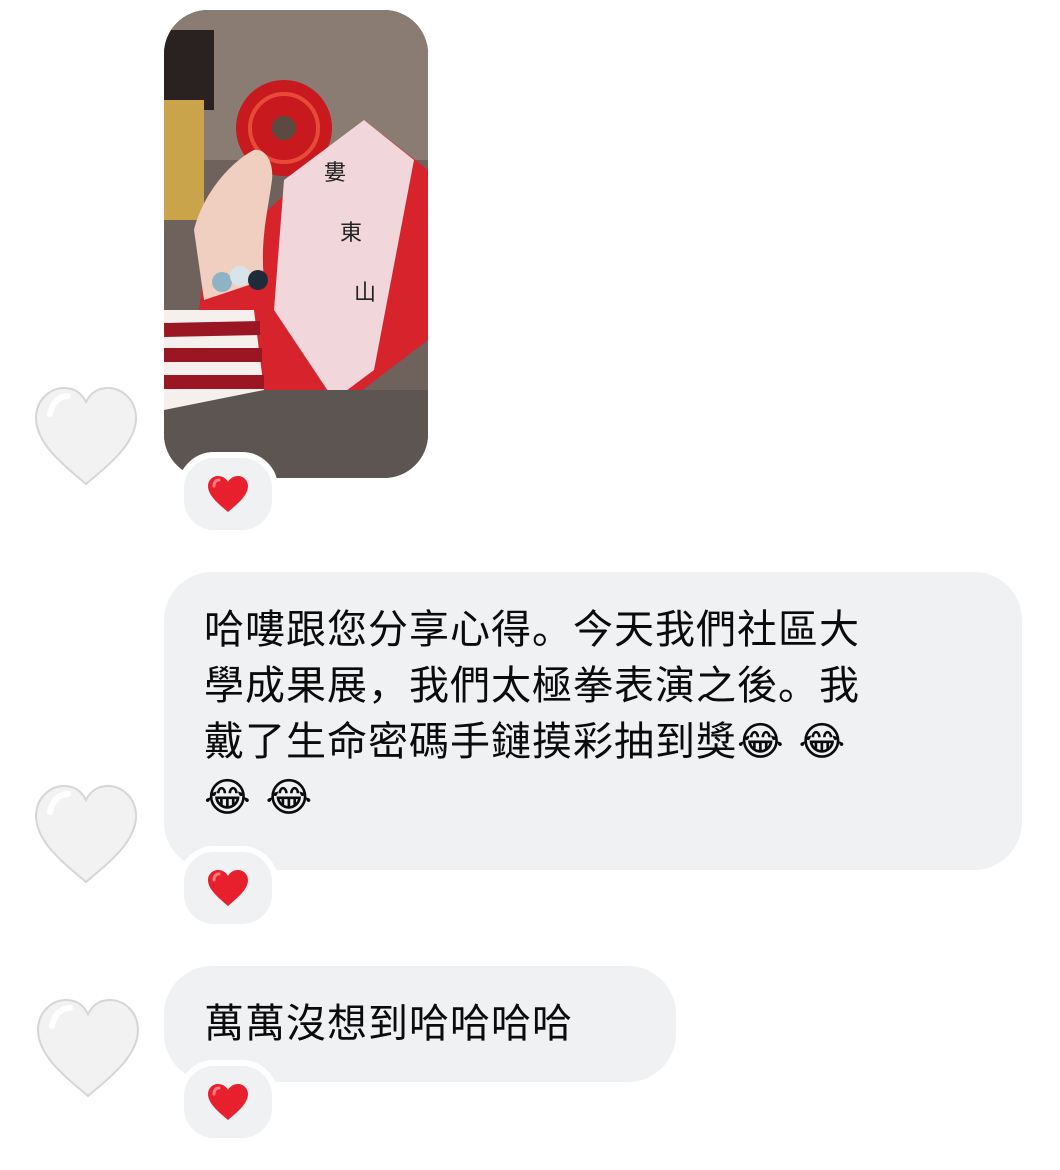 The width and height of the screenshot is (1060, 1170). What do you see at coordinates (525, 742) in the screenshot?
I see `message-line: 戴了生命密碼手鏈摸彩抽到獎😂 😂` at bounding box center [525, 742].